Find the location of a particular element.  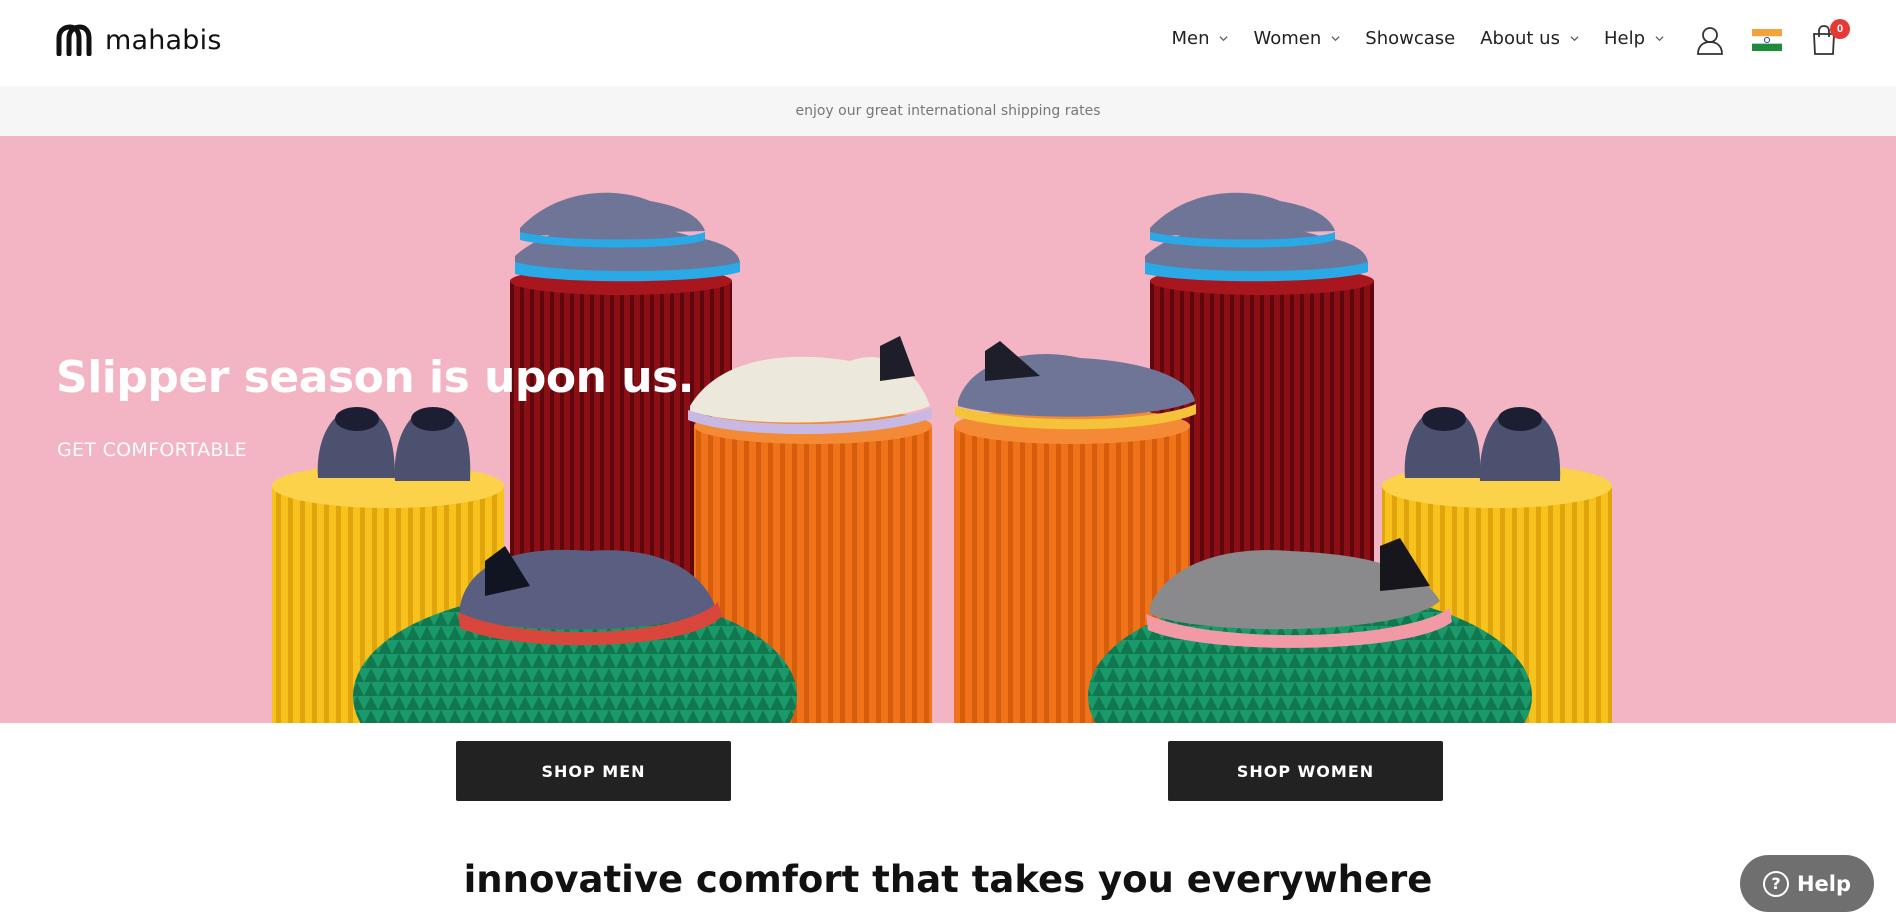

header-icons: 0 is located at coordinates (1772, 38).